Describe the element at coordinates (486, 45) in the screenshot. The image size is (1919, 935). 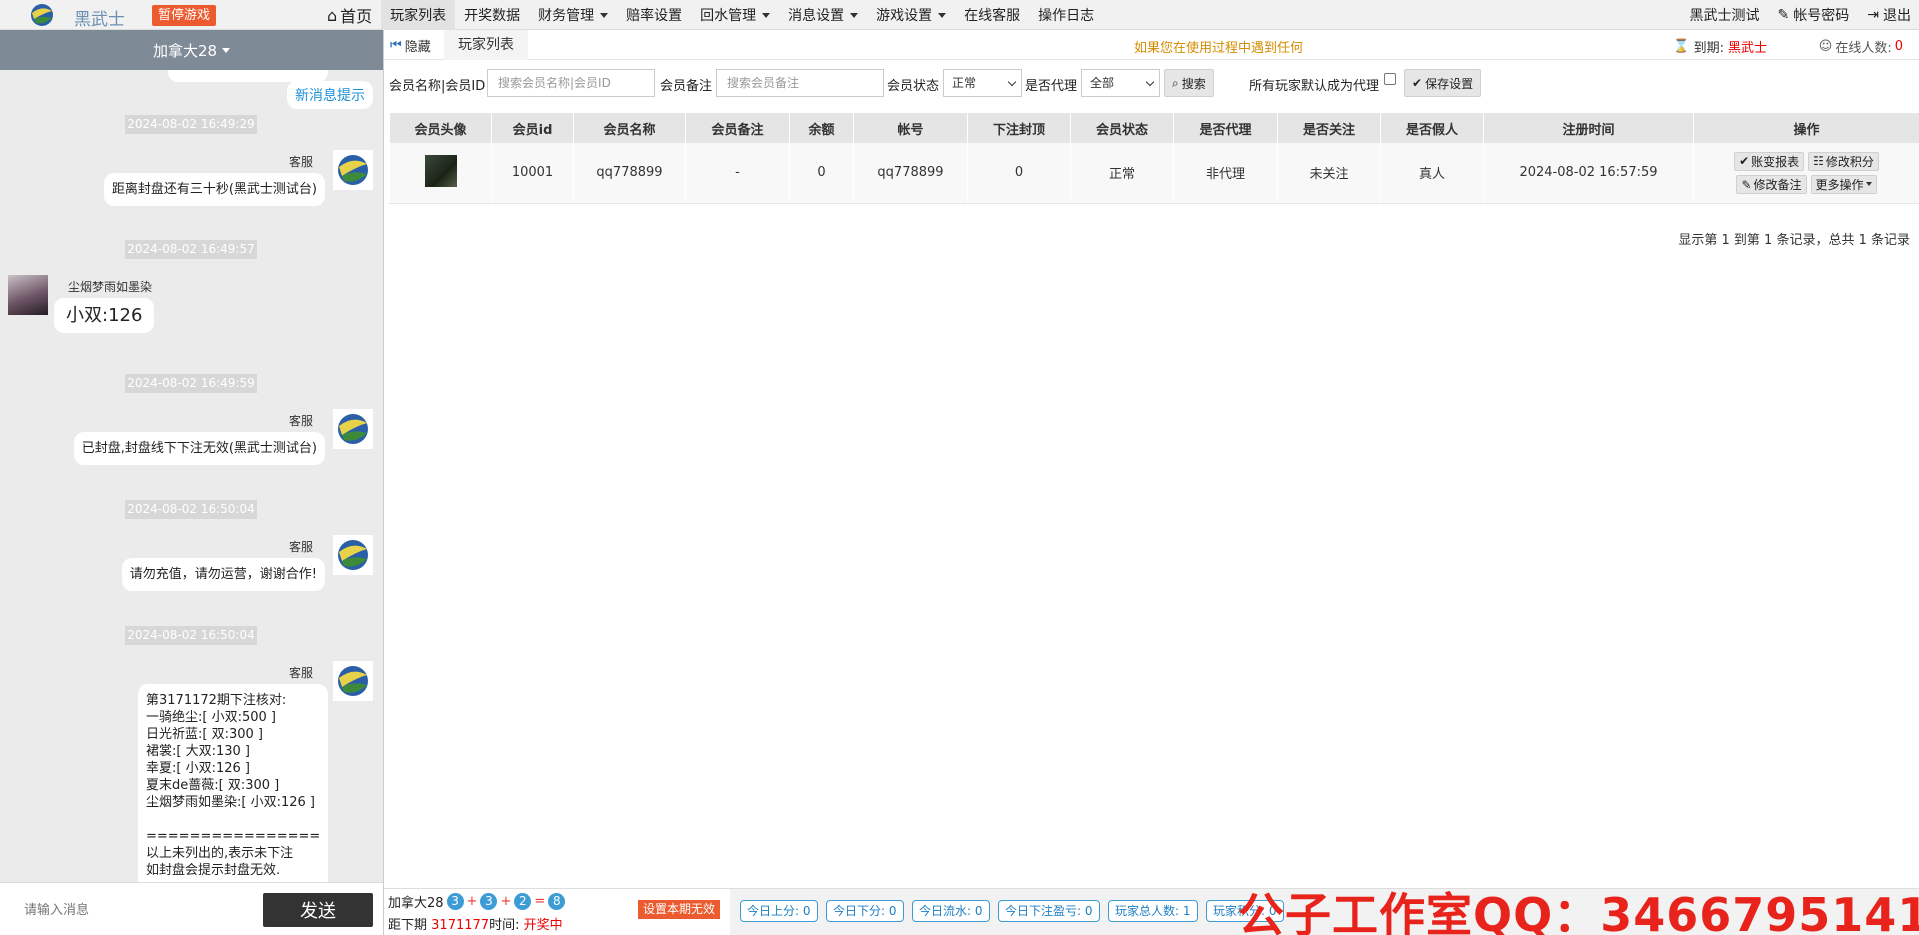
I see `tab-player-list: 玩家列表` at that location.